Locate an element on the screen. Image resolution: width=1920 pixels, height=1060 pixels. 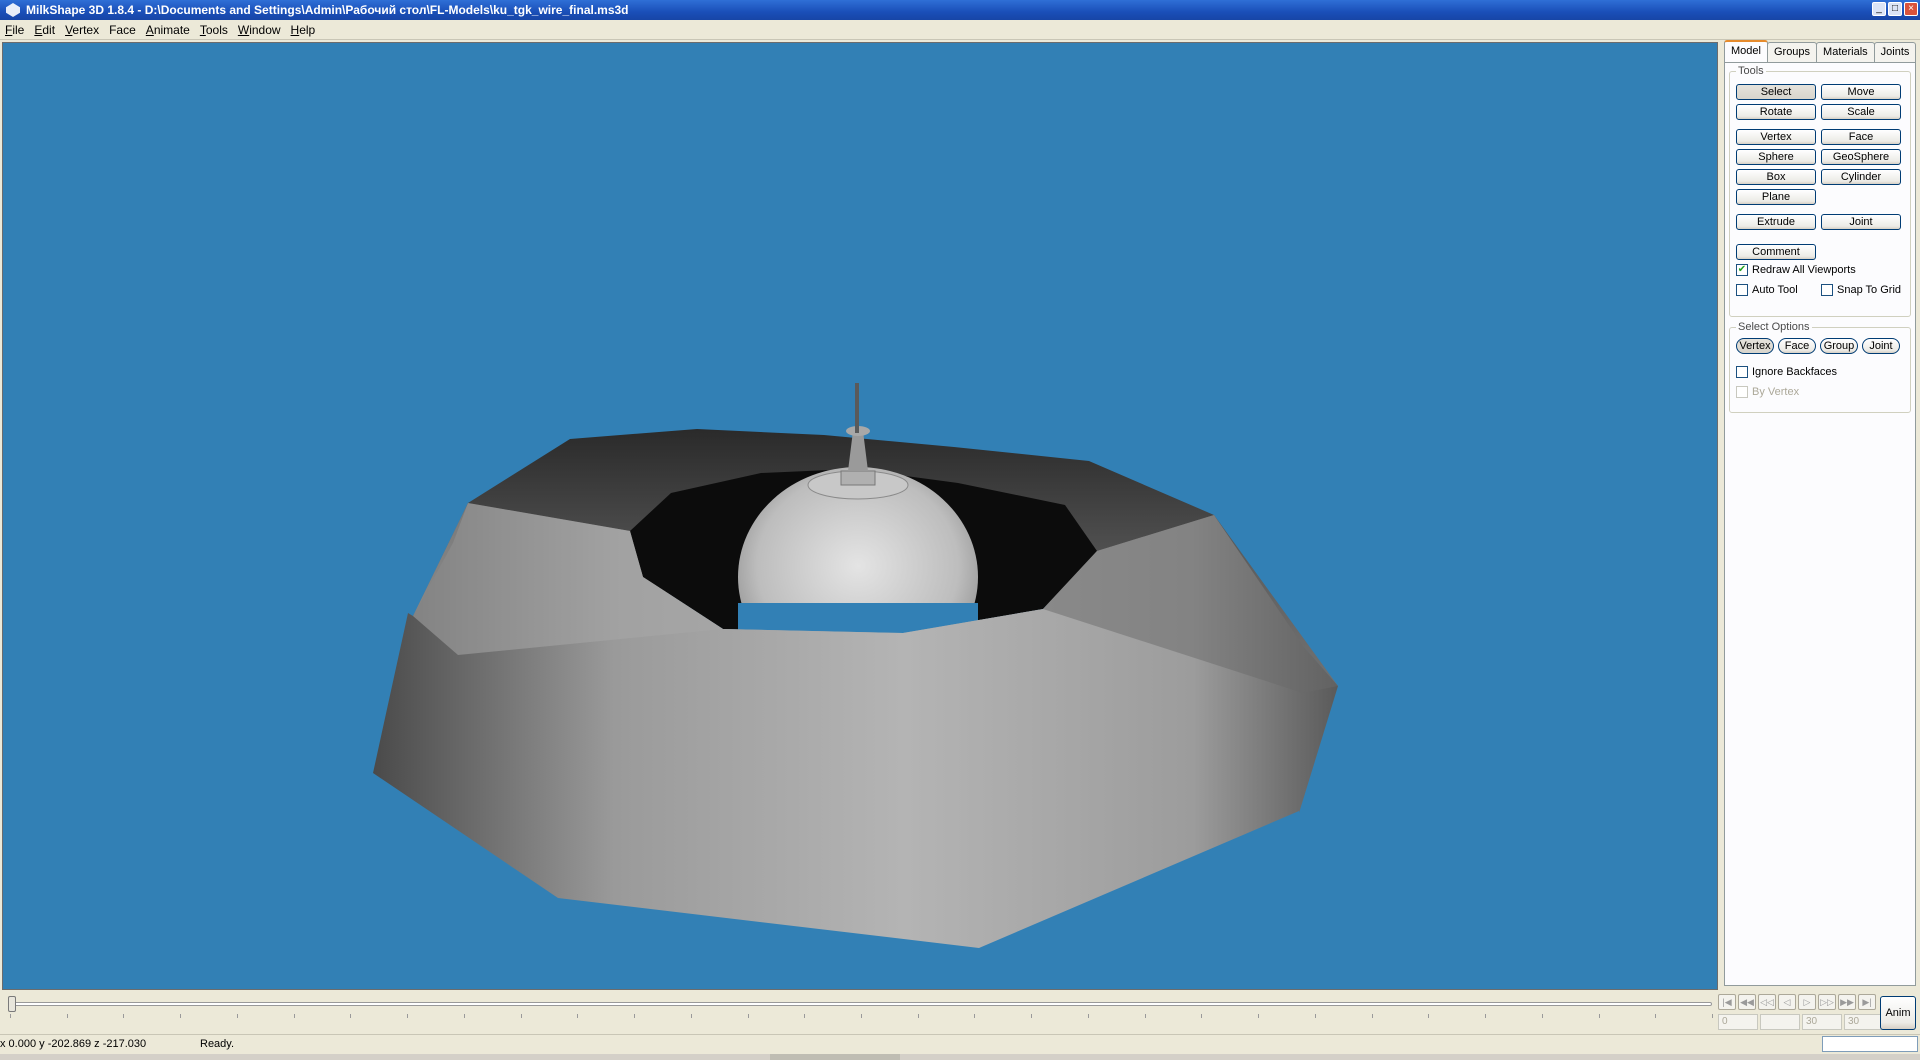
ignore-backfaces-checkbox: Ignore Backfaces is located at coordinates (1786, 372).